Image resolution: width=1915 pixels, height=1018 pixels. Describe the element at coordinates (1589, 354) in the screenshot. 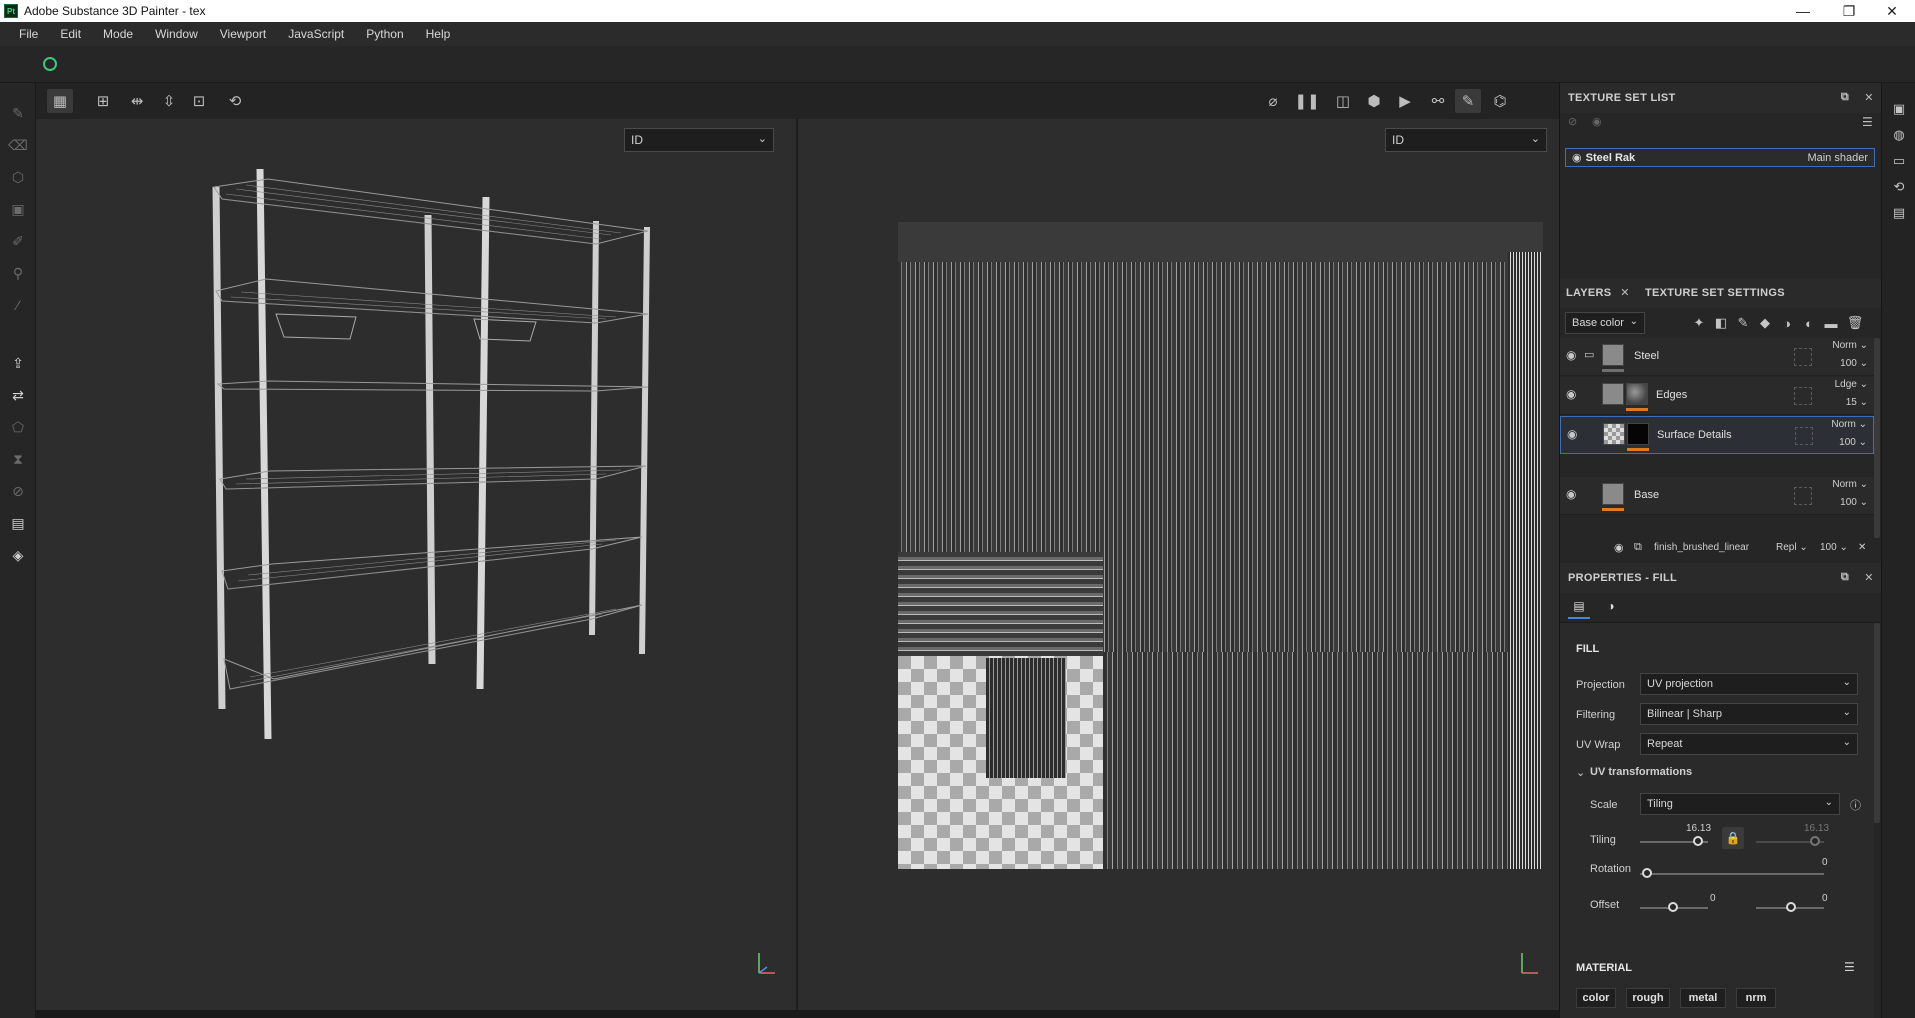

I see `folder-icon: ▭` at that location.